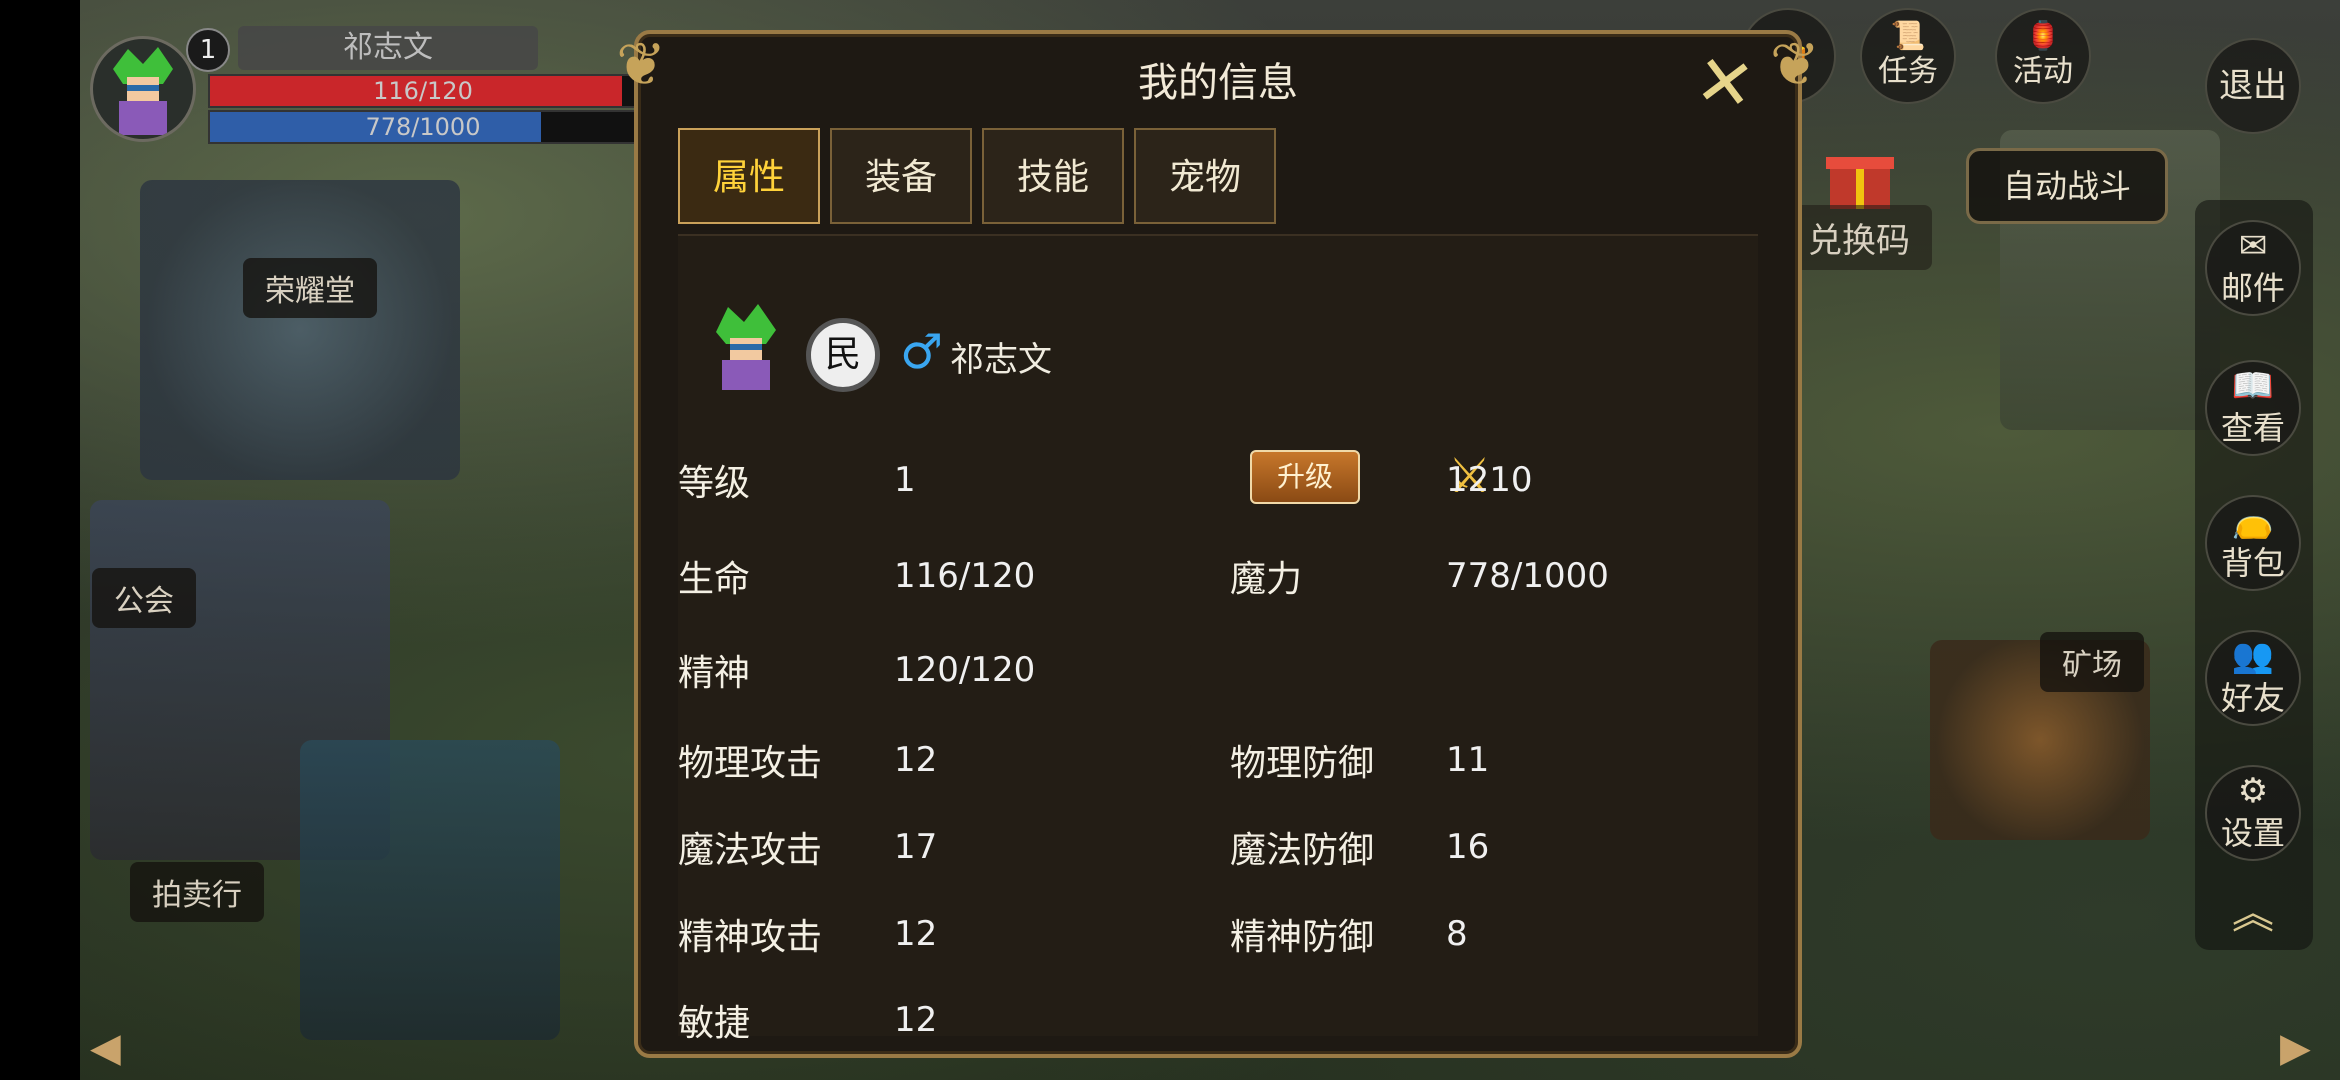 The height and width of the screenshot is (1080, 2340). I want to click on exit-button: 退出, so click(2253, 86).